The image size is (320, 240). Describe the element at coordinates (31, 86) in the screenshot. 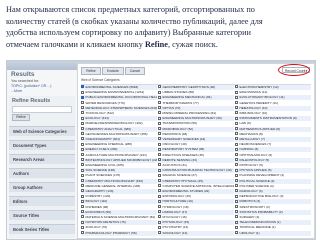

I see `search-topic-link: TOPIC: (pollution* OR ...)` at that location.